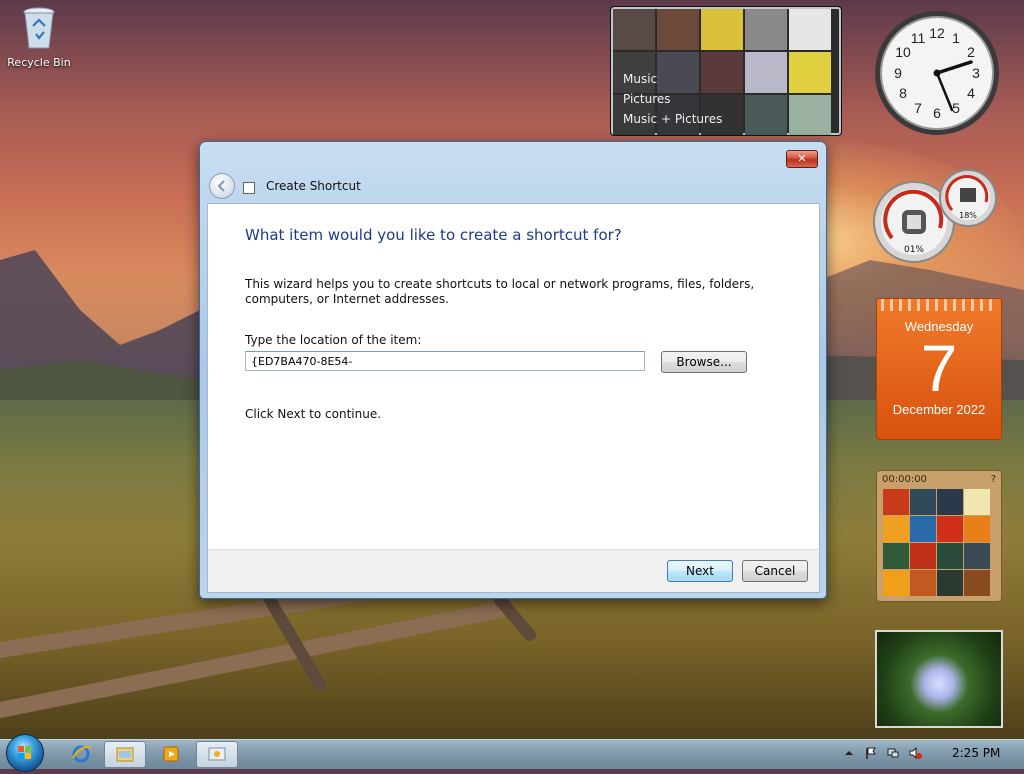 Image resolution: width=1024 pixels, height=774 pixels. I want to click on volume-muted-icon, so click(915, 753).